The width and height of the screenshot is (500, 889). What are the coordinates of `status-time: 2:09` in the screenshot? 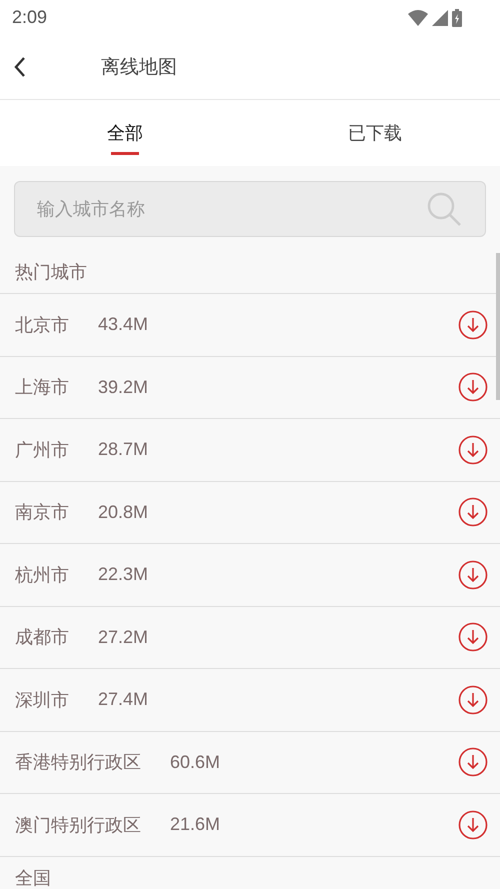 It's located at (30, 17).